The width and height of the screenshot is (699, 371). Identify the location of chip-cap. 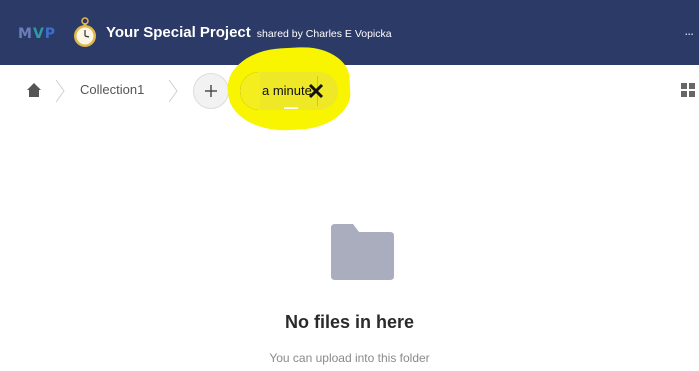
(250, 91).